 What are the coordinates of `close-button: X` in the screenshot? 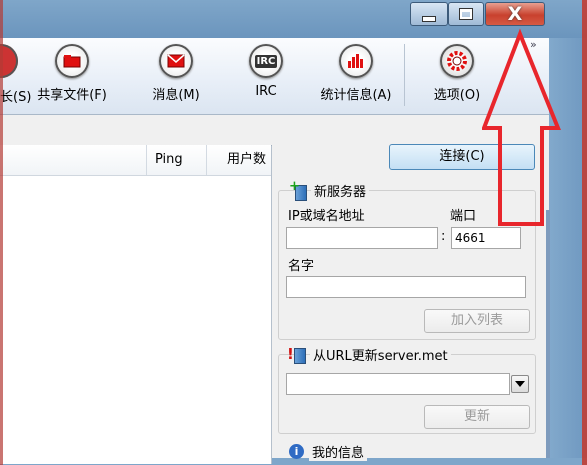 It's located at (515, 14).